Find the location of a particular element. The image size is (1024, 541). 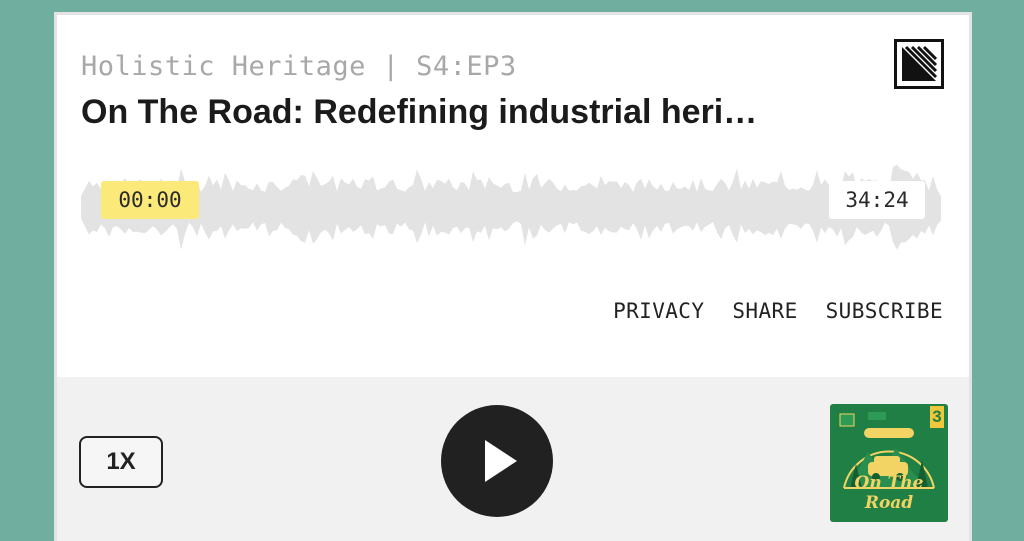

play-button is located at coordinates (497, 461).